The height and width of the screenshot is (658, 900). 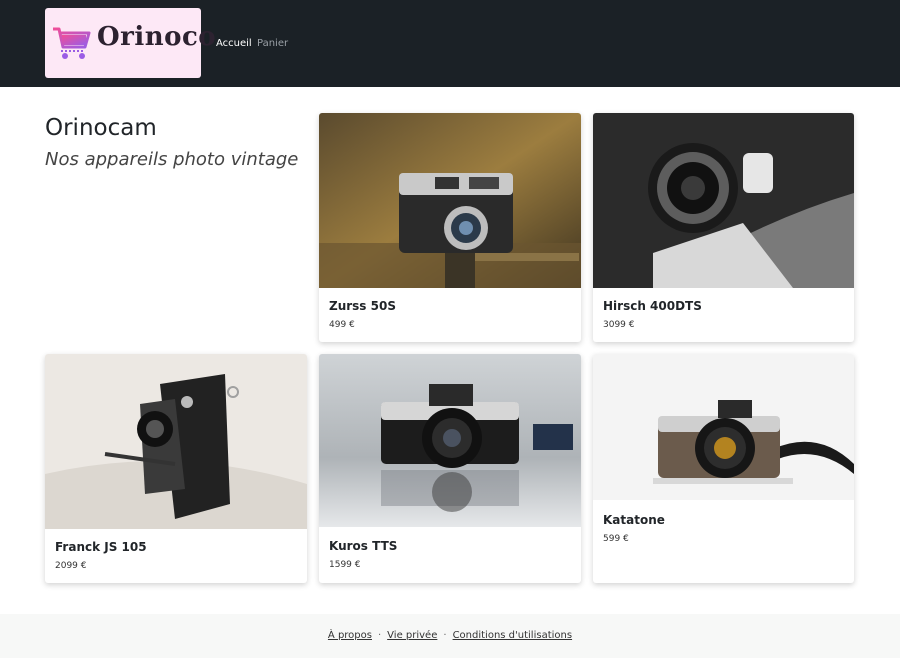 I want to click on brand-name: Orinoco, so click(x=157, y=37).